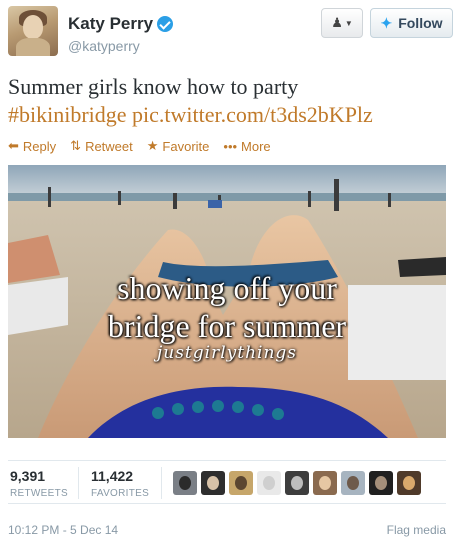 The height and width of the screenshot is (545, 461). I want to click on retweets-stat: 9,391 RETWEETS, so click(39, 483).